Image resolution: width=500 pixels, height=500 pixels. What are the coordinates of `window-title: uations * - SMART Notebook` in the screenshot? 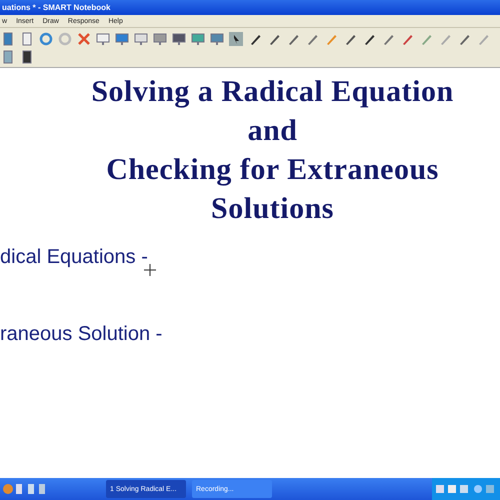 It's located at (56, 7).